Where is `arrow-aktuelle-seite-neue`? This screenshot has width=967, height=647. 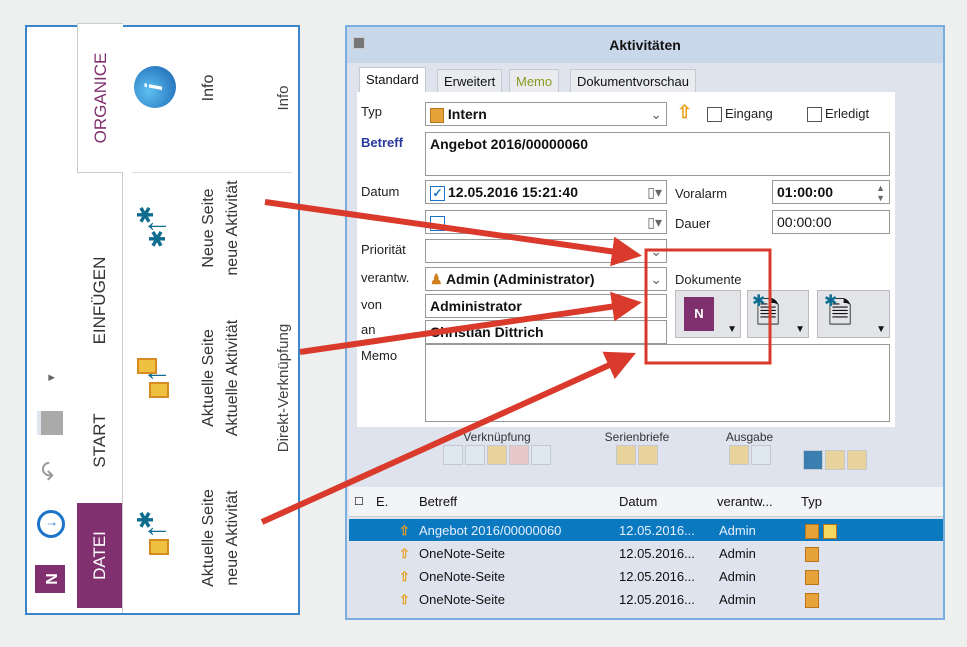
arrow-aktuelle-seite-neue is located at coordinates (448, 438).